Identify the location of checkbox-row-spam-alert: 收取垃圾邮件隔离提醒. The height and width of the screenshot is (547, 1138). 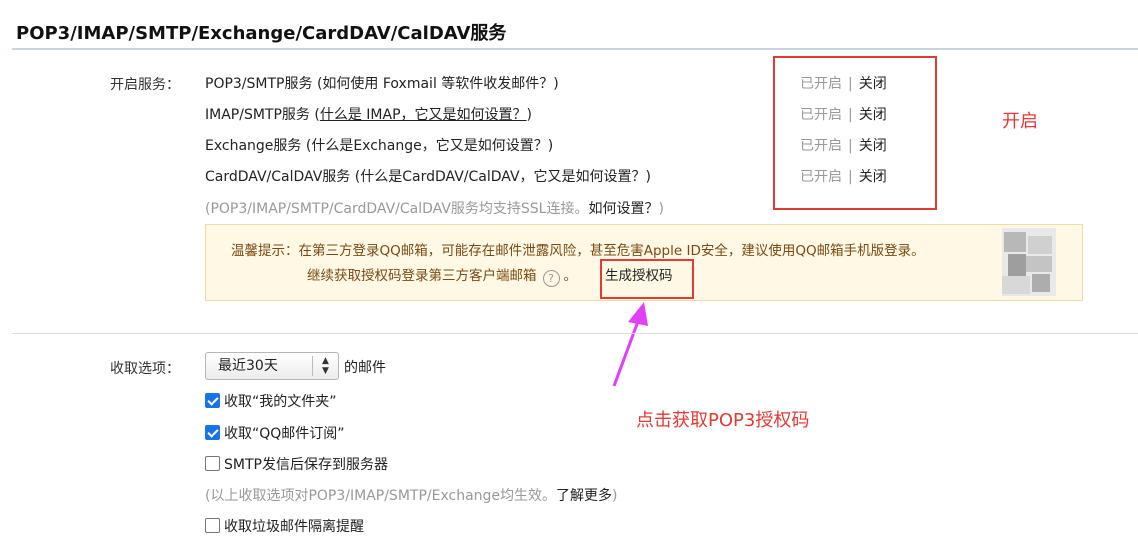
(284, 526).